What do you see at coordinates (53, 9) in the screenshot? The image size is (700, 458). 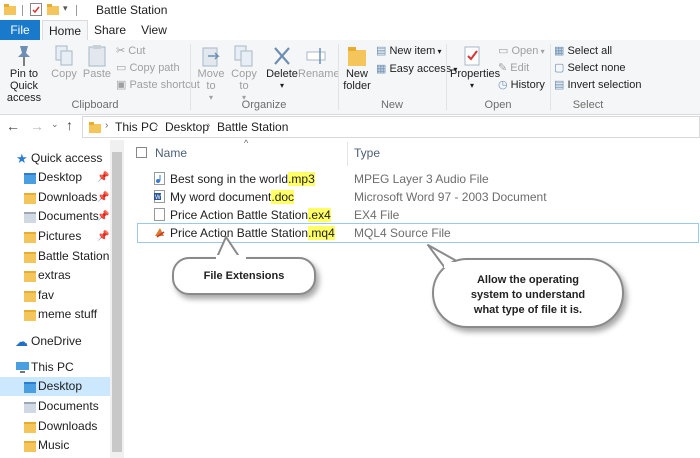 I see `new-folder-quick-icon` at bounding box center [53, 9].